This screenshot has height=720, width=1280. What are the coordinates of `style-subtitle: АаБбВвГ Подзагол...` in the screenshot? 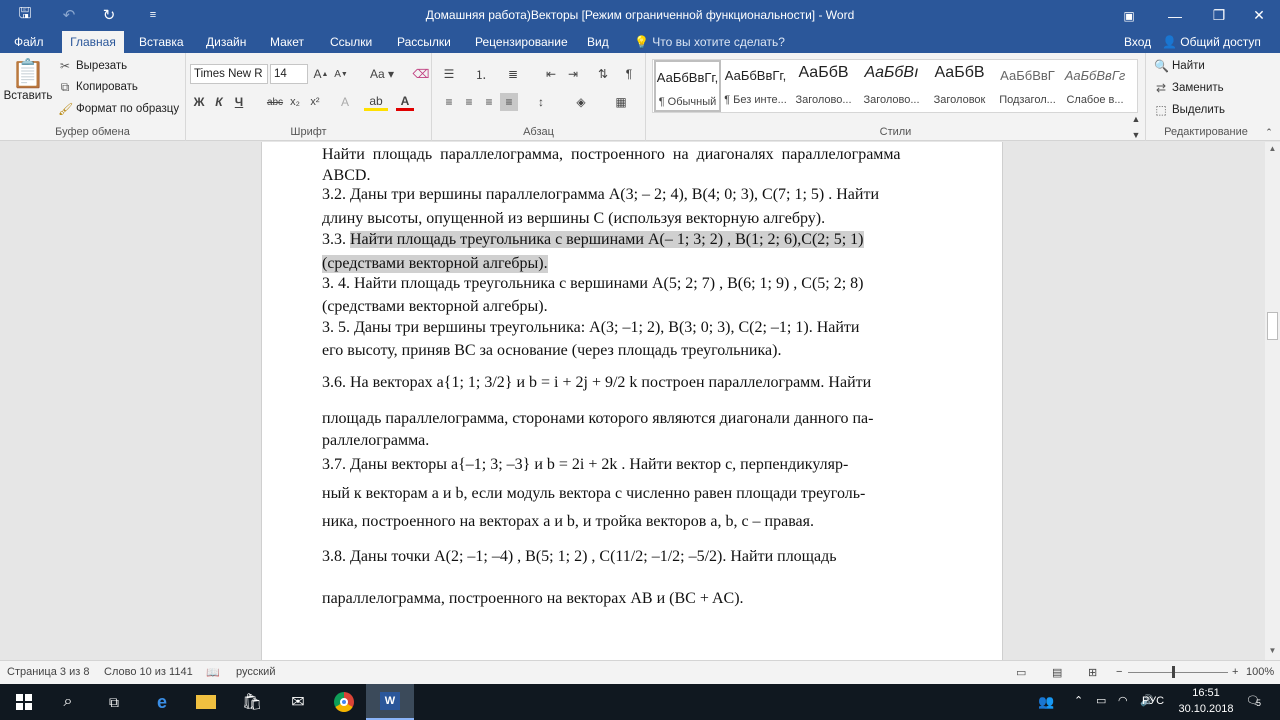 It's located at (1027, 86).